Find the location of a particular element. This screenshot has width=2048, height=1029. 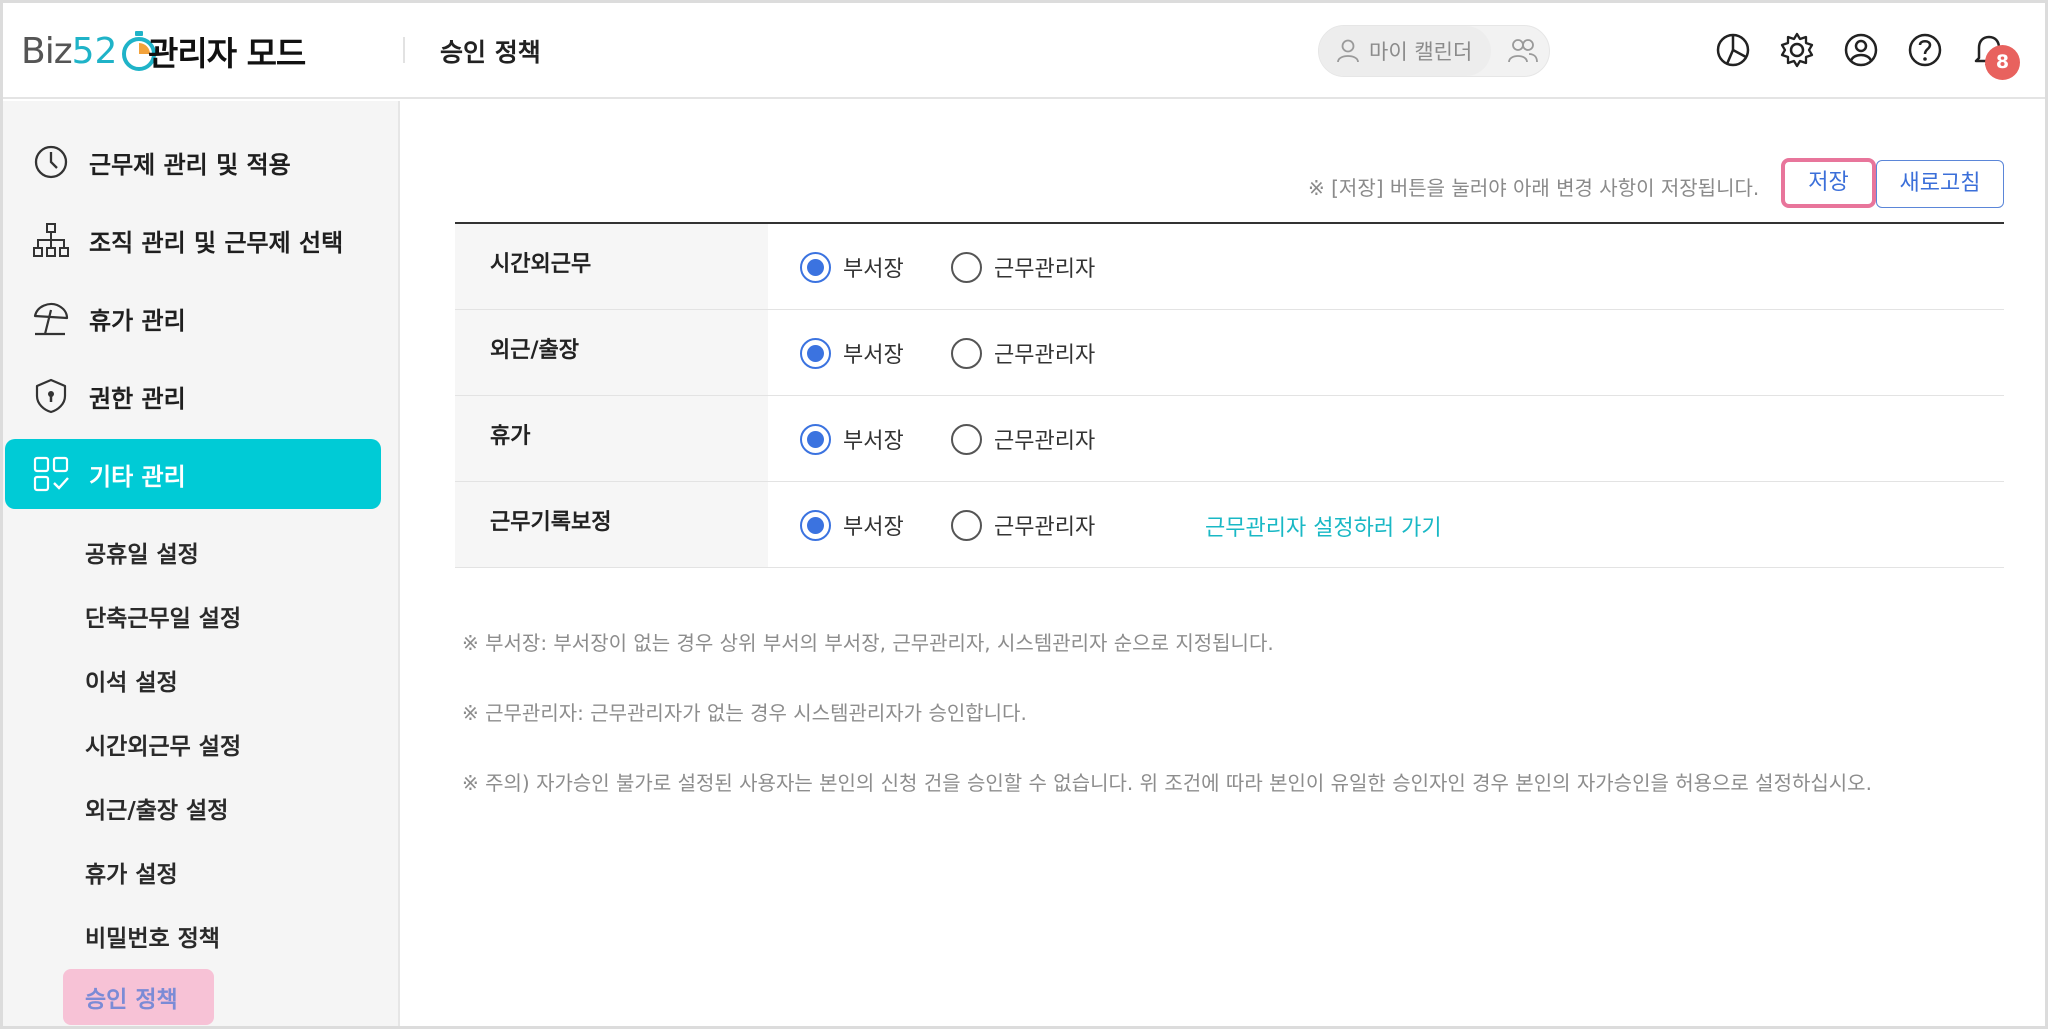

radio-manager-record-correction: 근무관리자 is located at coordinates (1023, 525).